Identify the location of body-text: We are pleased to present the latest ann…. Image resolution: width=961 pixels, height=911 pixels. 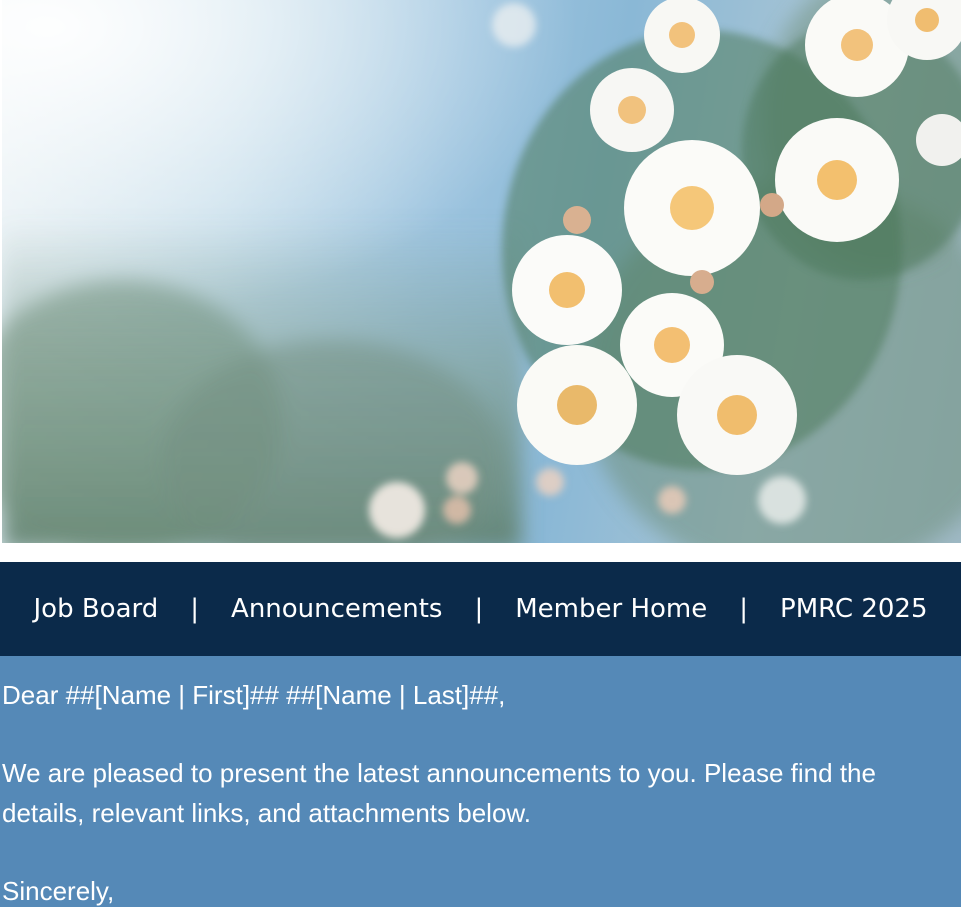
(439, 793).